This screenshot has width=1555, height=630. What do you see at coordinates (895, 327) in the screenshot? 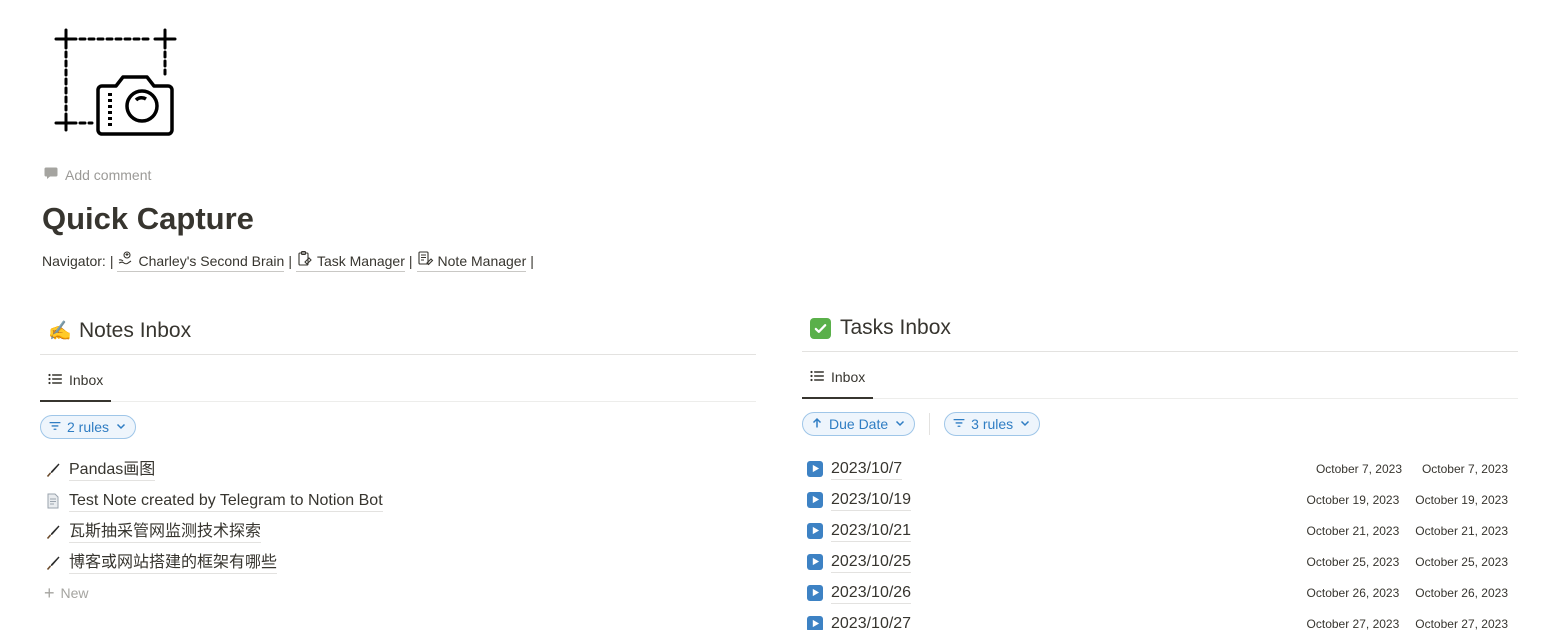
I see `database-title-label: Tasks Inbox` at bounding box center [895, 327].